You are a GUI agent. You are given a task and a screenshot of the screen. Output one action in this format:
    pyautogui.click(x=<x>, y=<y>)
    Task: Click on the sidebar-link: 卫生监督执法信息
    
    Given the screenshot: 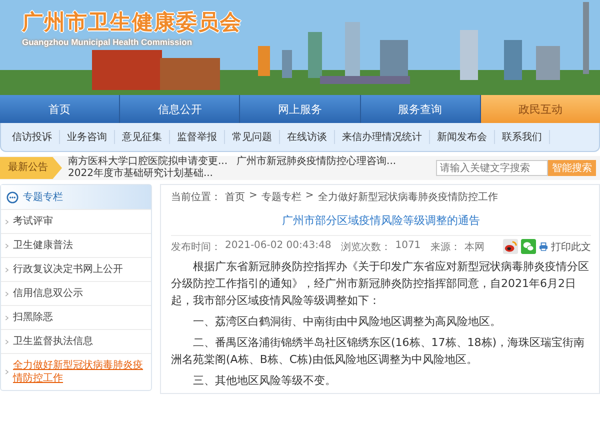 What is the action you would take?
    pyautogui.click(x=53, y=341)
    